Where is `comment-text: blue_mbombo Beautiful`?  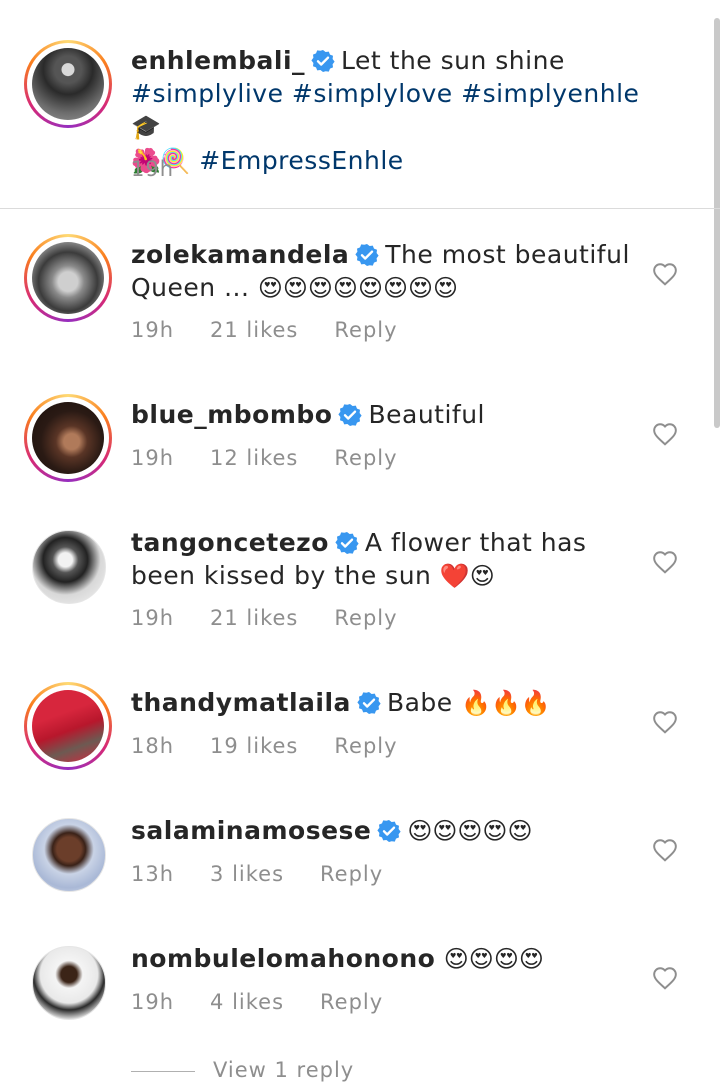
comment-text: blue_mbombo Beautiful is located at coordinates (391, 414).